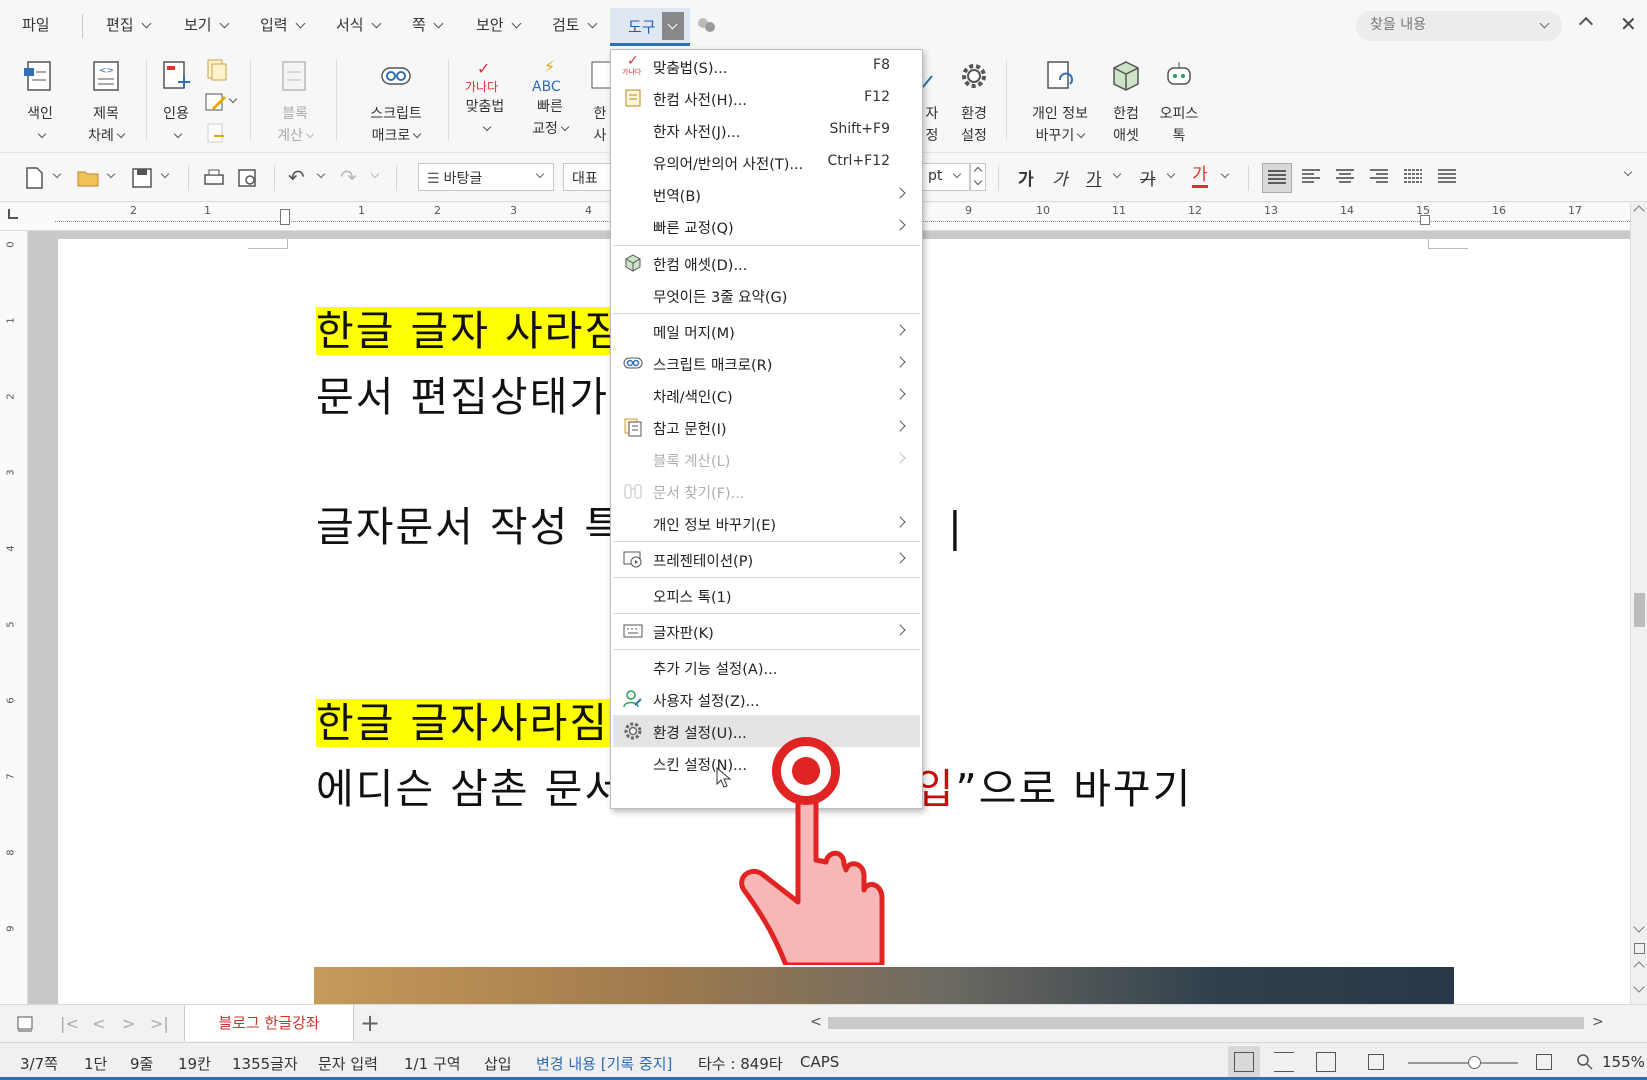  What do you see at coordinates (1425, 220) in the screenshot?
I see `right-margin-marker` at bounding box center [1425, 220].